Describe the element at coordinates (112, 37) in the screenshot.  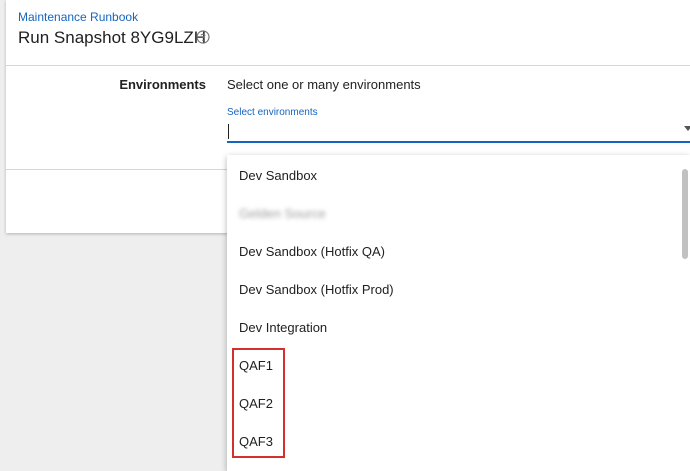
I see `page-title: Run Snapshot 8YG9LZH` at that location.